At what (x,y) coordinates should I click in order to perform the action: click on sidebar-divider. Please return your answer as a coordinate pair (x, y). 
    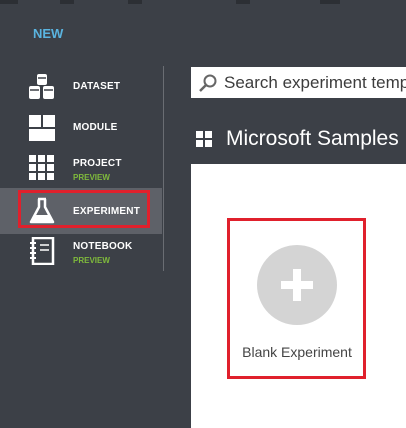
    Looking at the image, I should click on (163, 168).